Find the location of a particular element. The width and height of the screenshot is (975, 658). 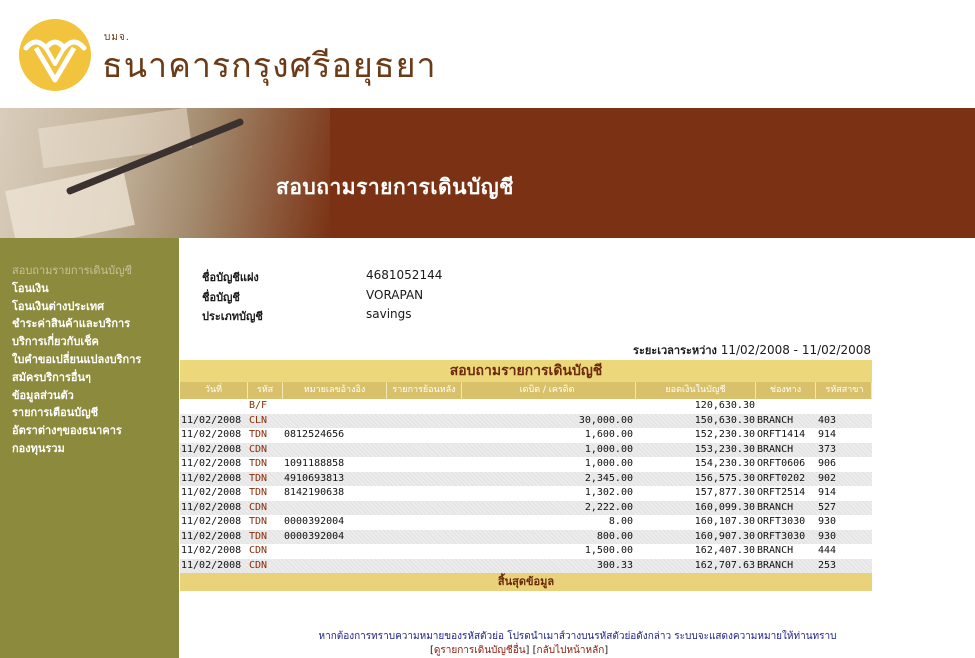

cell-date is located at coordinates (214, 406).